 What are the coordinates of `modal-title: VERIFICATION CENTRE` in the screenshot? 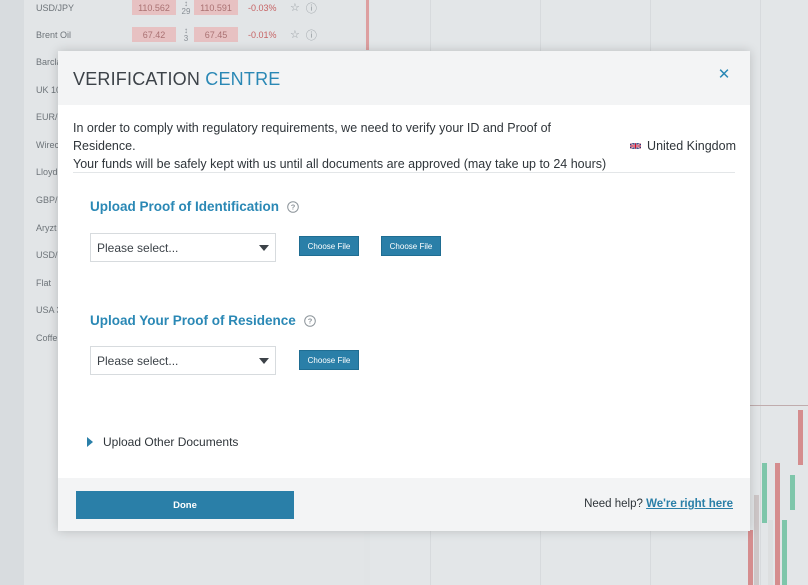 It's located at (177, 79).